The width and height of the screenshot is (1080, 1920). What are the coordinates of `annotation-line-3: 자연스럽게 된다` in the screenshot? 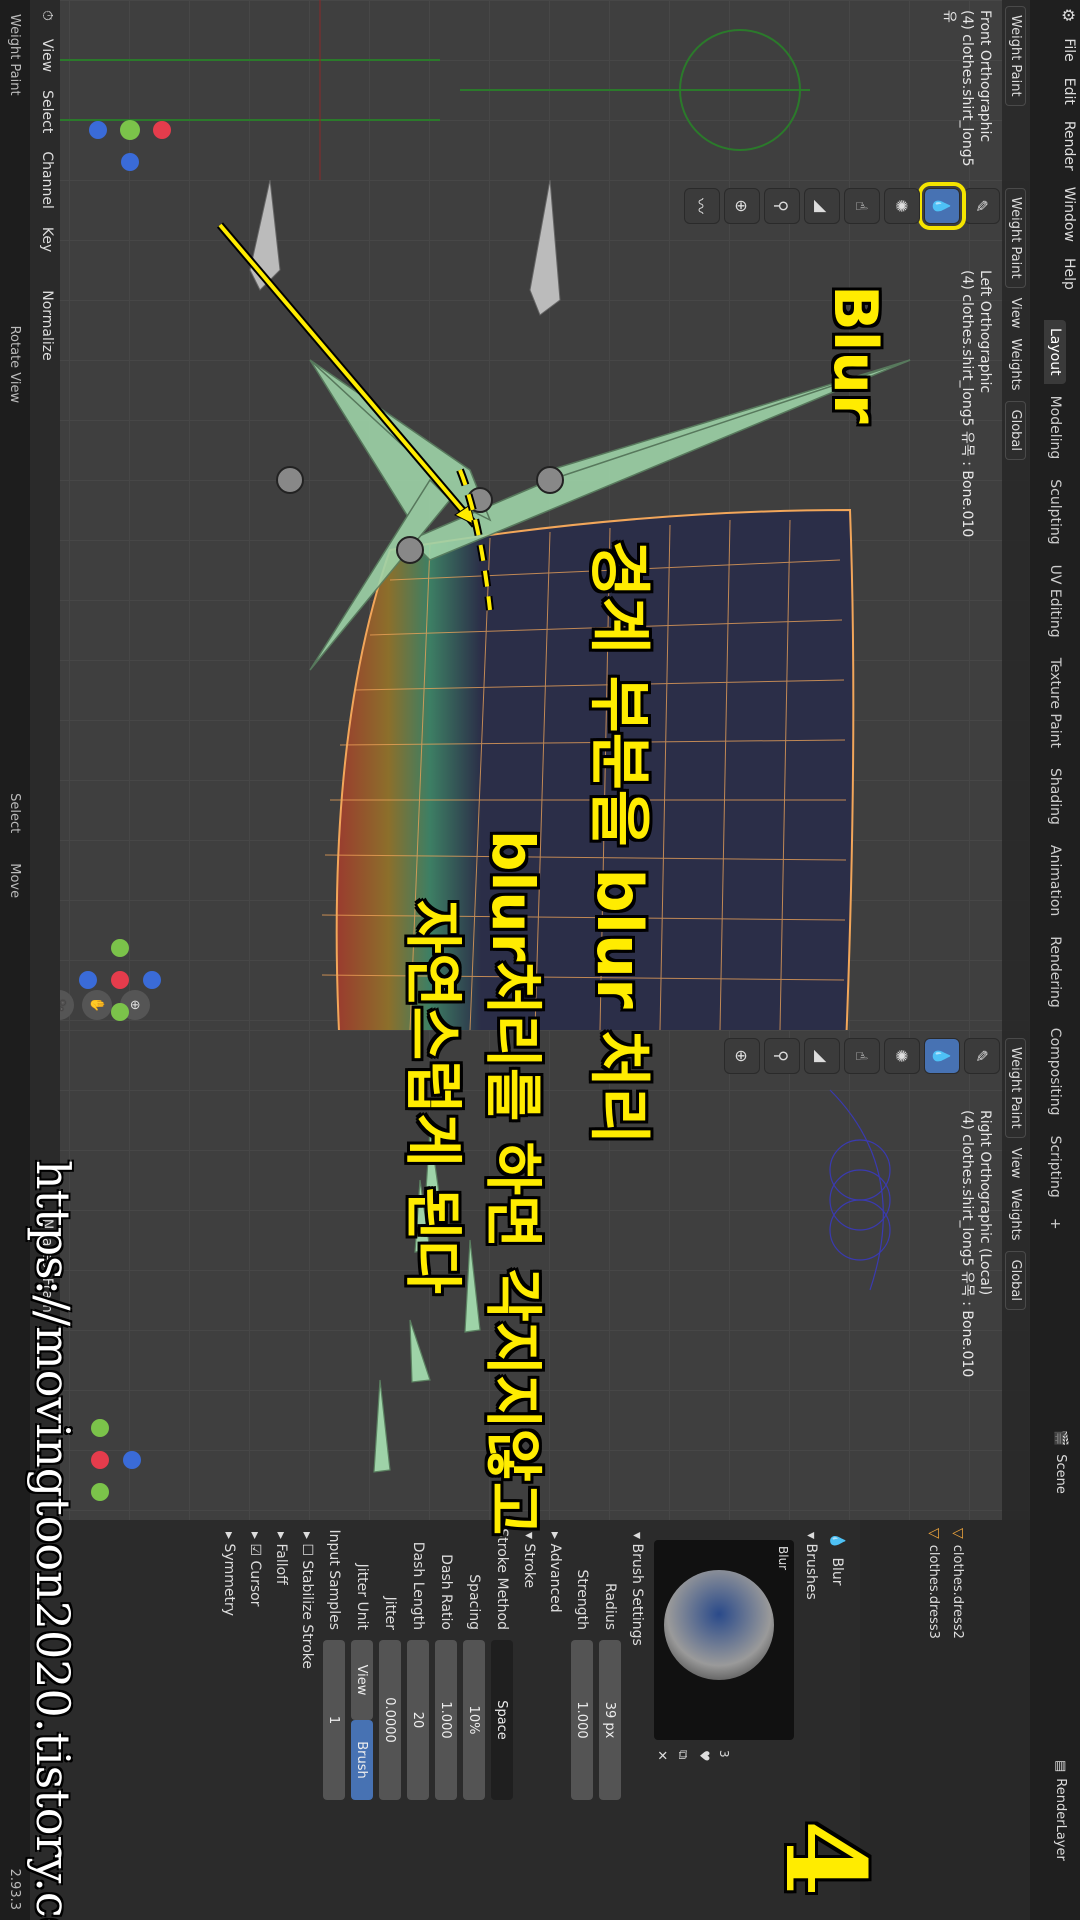 It's located at (433, 1097).